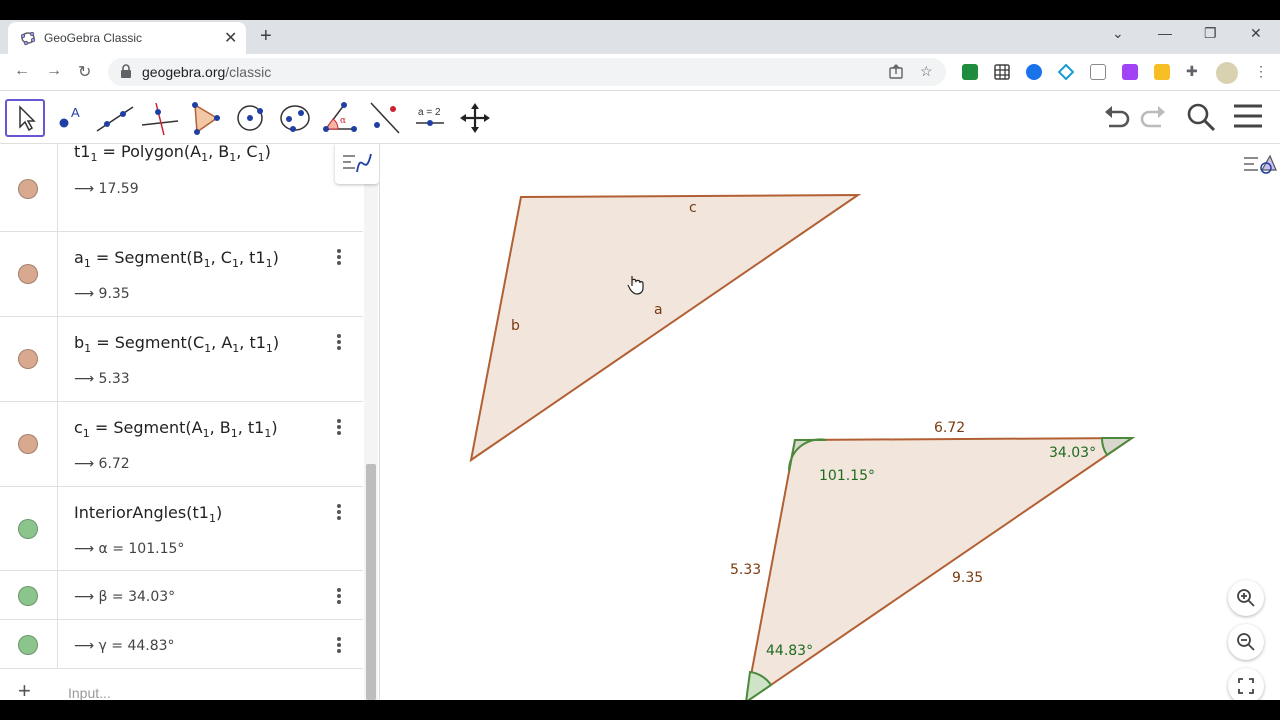 The width and height of the screenshot is (1280, 720). Describe the element at coordinates (926, 71) in the screenshot. I see `bookmark-star-icon: ☆` at that location.